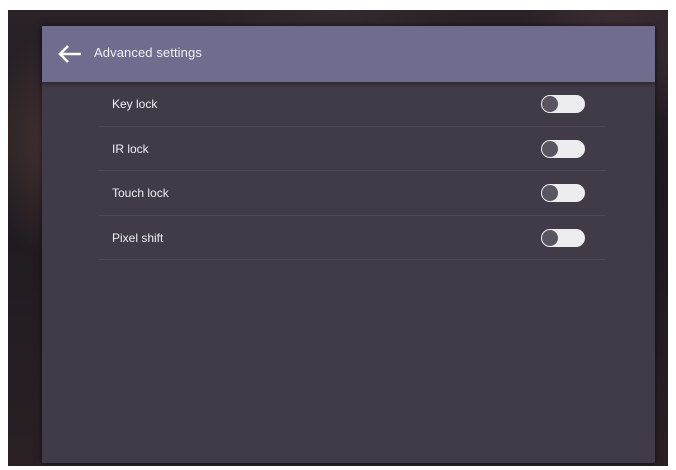 The width and height of the screenshot is (676, 470). Describe the element at coordinates (352, 149) in the screenshot. I see `setting-row-ir-lock: IR lock` at that location.